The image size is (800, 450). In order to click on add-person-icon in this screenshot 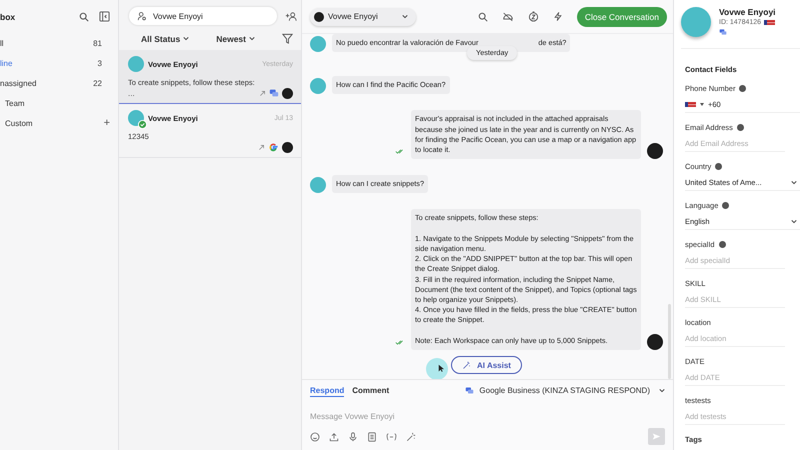, I will do `click(291, 16)`.